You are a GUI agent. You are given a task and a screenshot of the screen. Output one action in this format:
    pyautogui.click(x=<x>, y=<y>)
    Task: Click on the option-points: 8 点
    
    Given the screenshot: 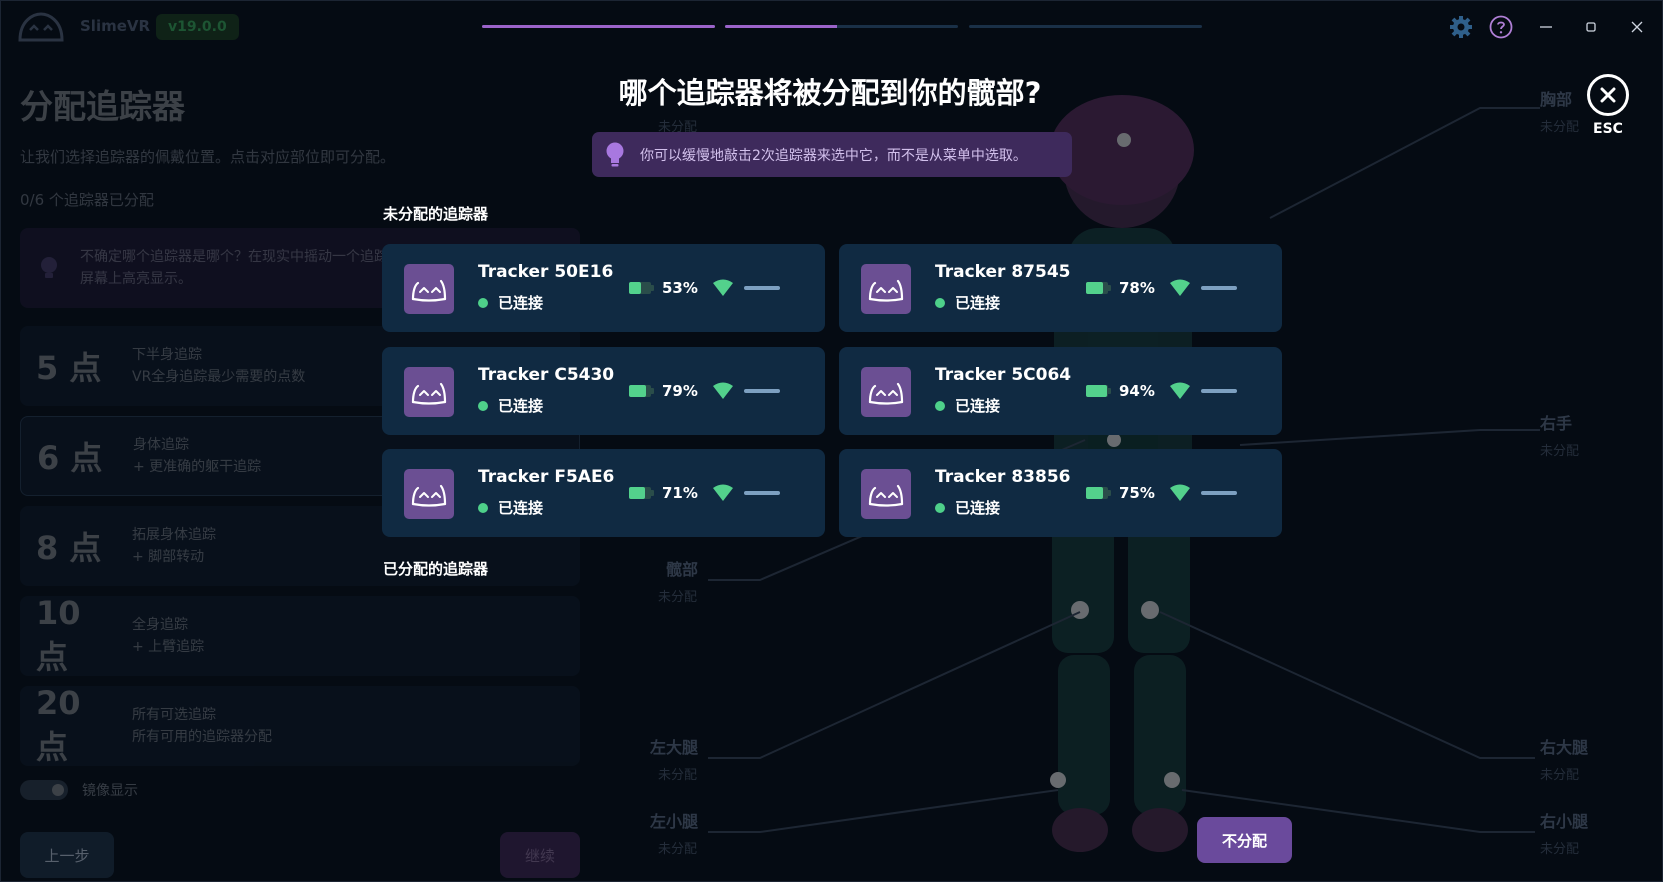 What is the action you would take?
    pyautogui.click(x=69, y=548)
    